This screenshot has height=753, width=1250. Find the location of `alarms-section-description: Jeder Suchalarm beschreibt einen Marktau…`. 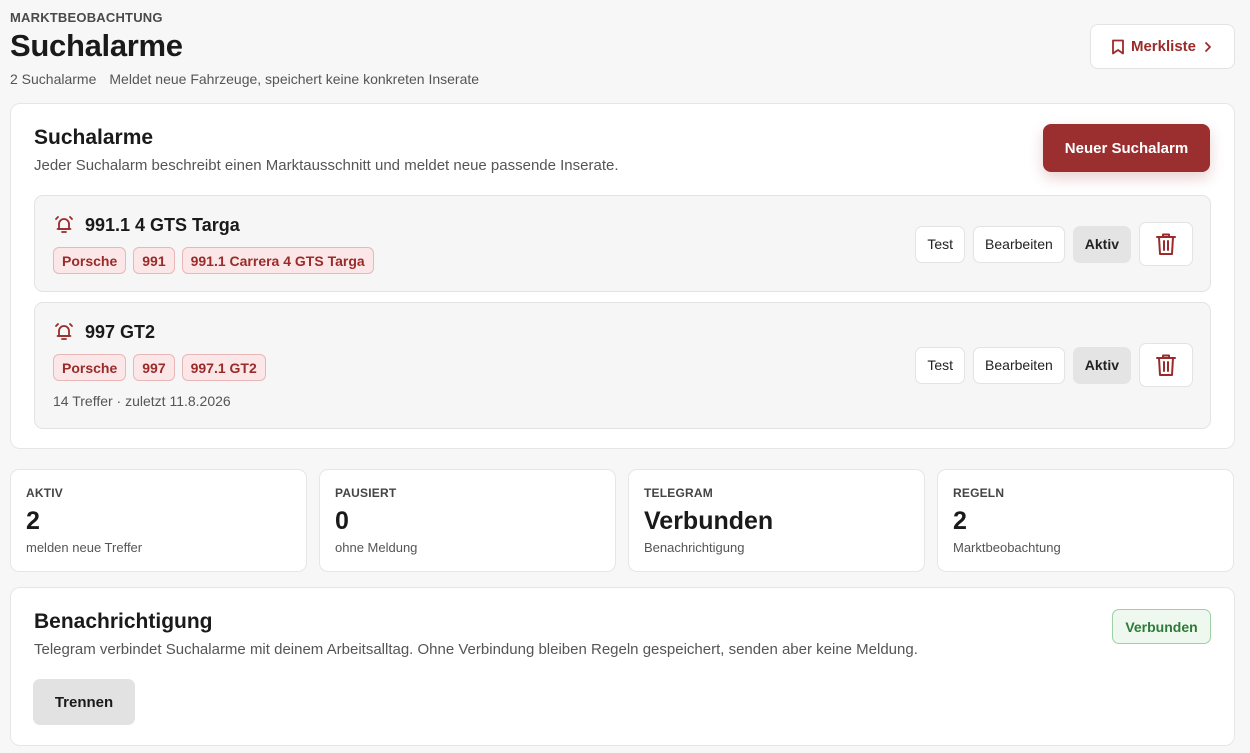

alarms-section-description: Jeder Suchalarm beschreibt einen Marktau… is located at coordinates (326, 165).